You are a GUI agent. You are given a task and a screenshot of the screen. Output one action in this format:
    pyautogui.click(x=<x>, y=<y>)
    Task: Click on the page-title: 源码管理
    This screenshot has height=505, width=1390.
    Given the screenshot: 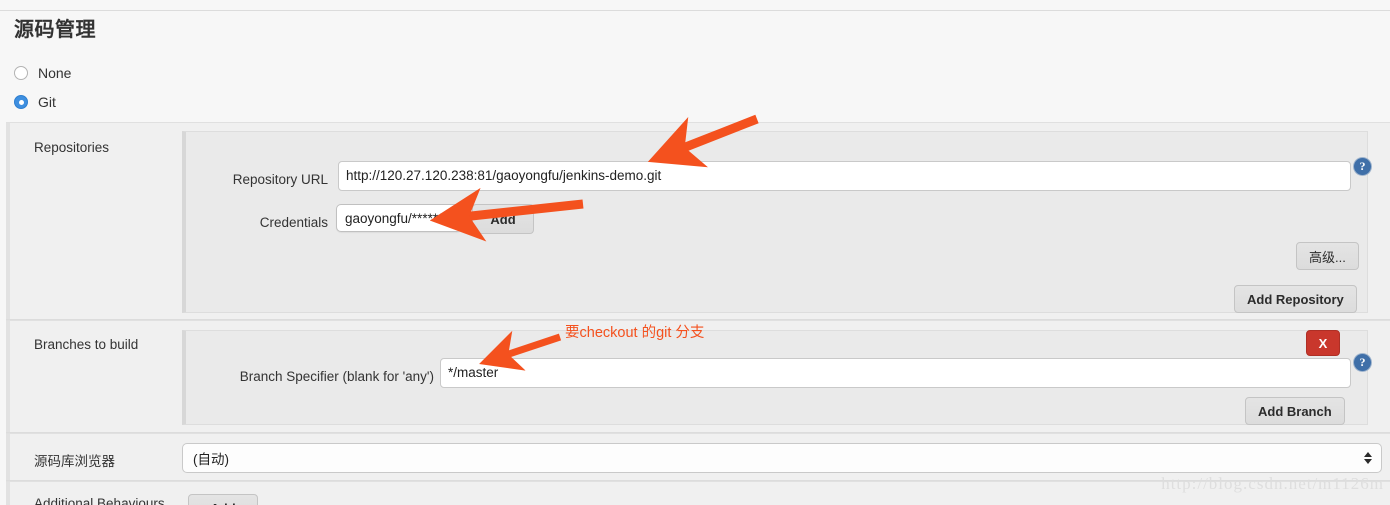 What is the action you would take?
    pyautogui.click(x=55, y=30)
    